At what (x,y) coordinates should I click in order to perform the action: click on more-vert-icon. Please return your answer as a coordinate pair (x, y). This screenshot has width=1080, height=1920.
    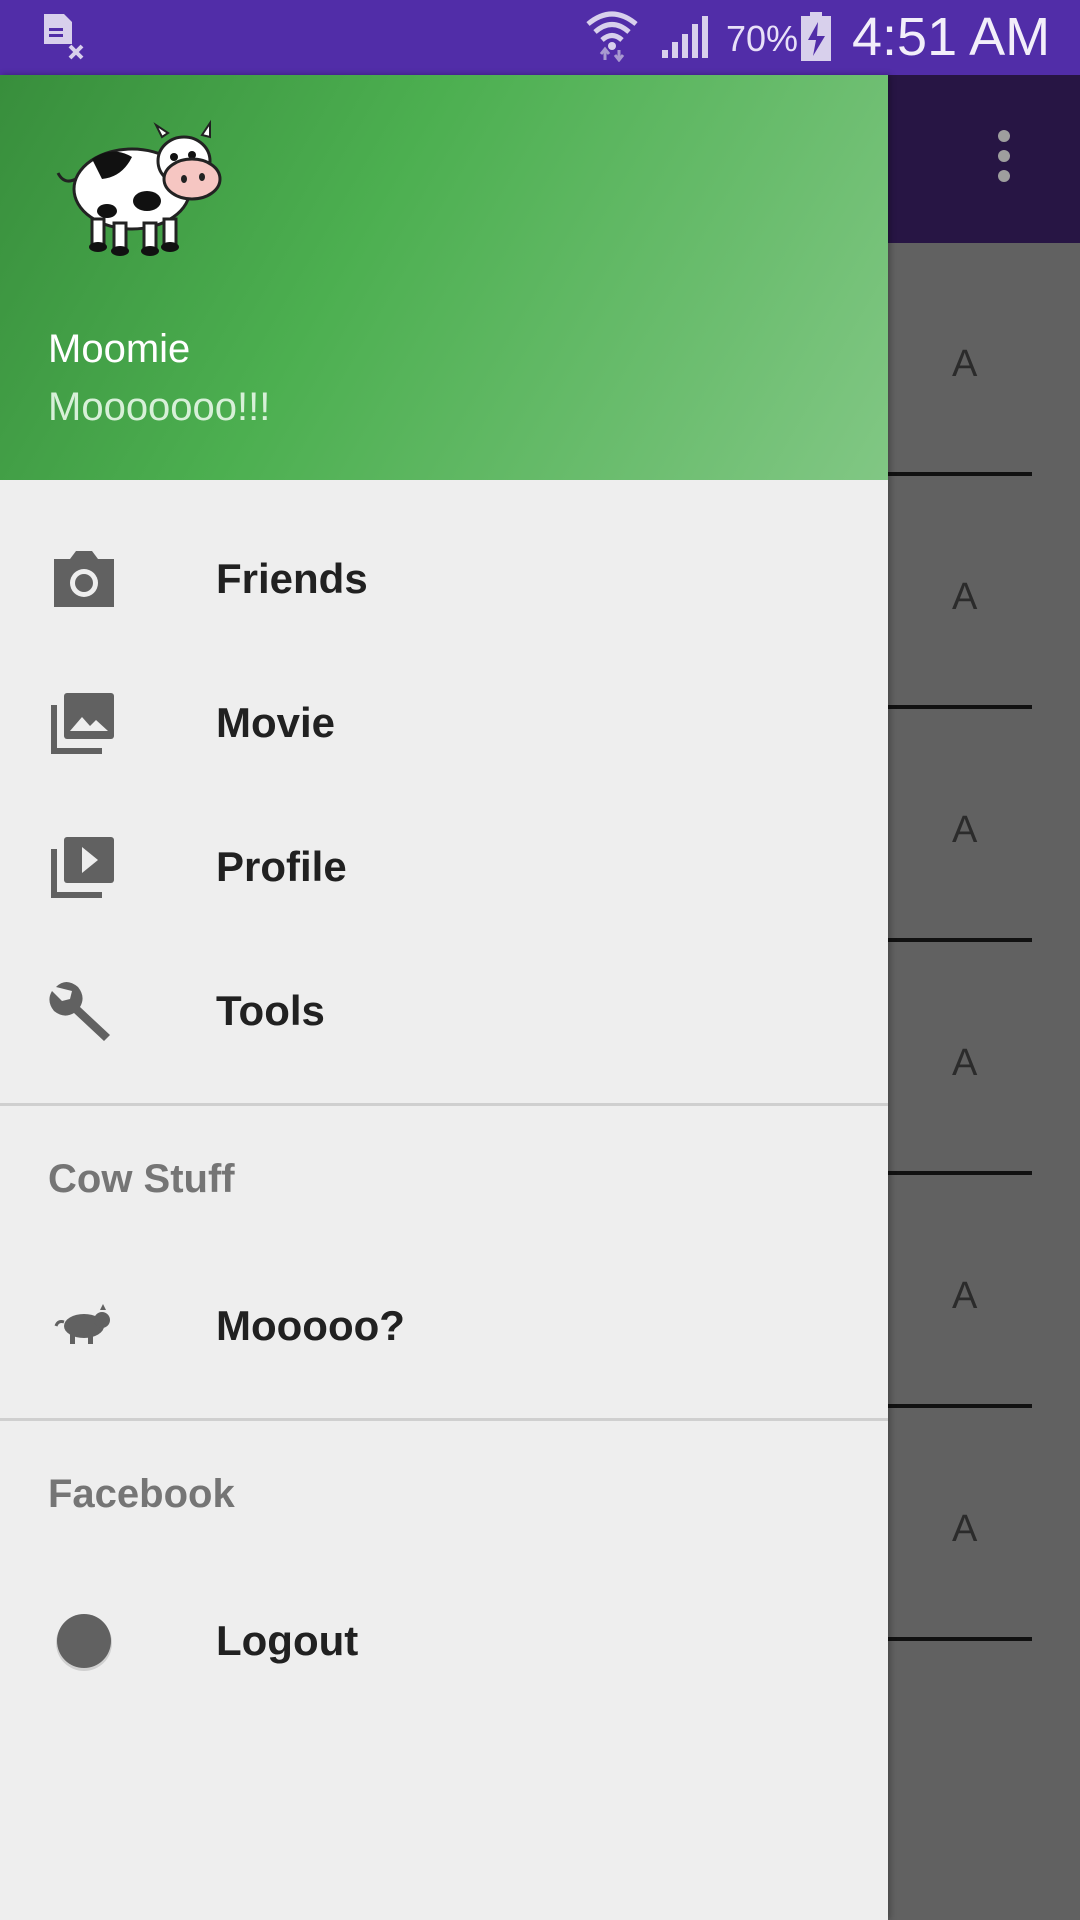
    Looking at the image, I should click on (1004, 158).